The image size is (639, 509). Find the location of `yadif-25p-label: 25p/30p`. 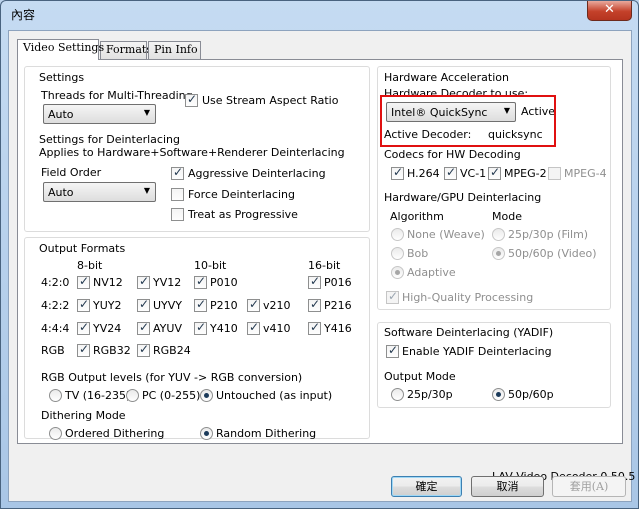

yadif-25p-label: 25p/30p is located at coordinates (430, 394).